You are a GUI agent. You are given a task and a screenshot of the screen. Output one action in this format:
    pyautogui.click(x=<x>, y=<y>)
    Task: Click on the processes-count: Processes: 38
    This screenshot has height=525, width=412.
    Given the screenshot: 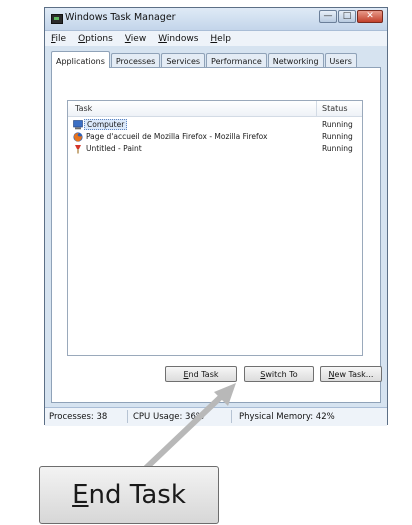 What is the action you would take?
    pyautogui.click(x=78, y=417)
    